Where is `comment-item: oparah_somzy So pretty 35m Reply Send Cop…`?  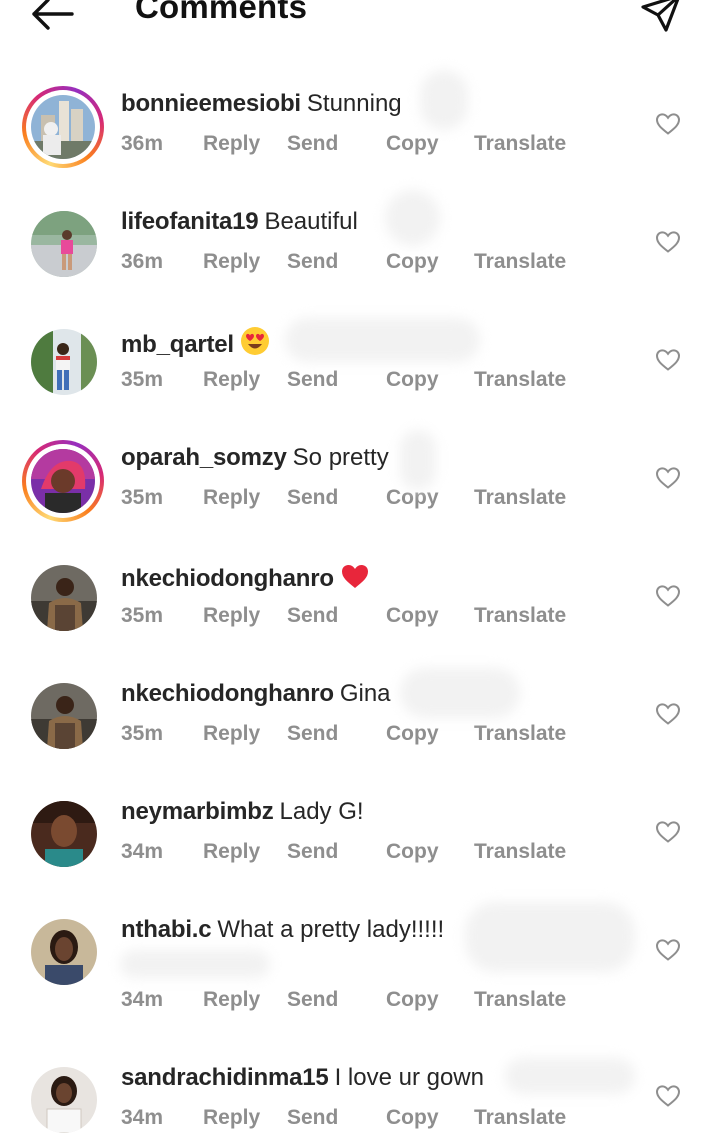
comment-item: oparah_somzy So pretty 35m Reply Send Cop… is located at coordinates (360, 493).